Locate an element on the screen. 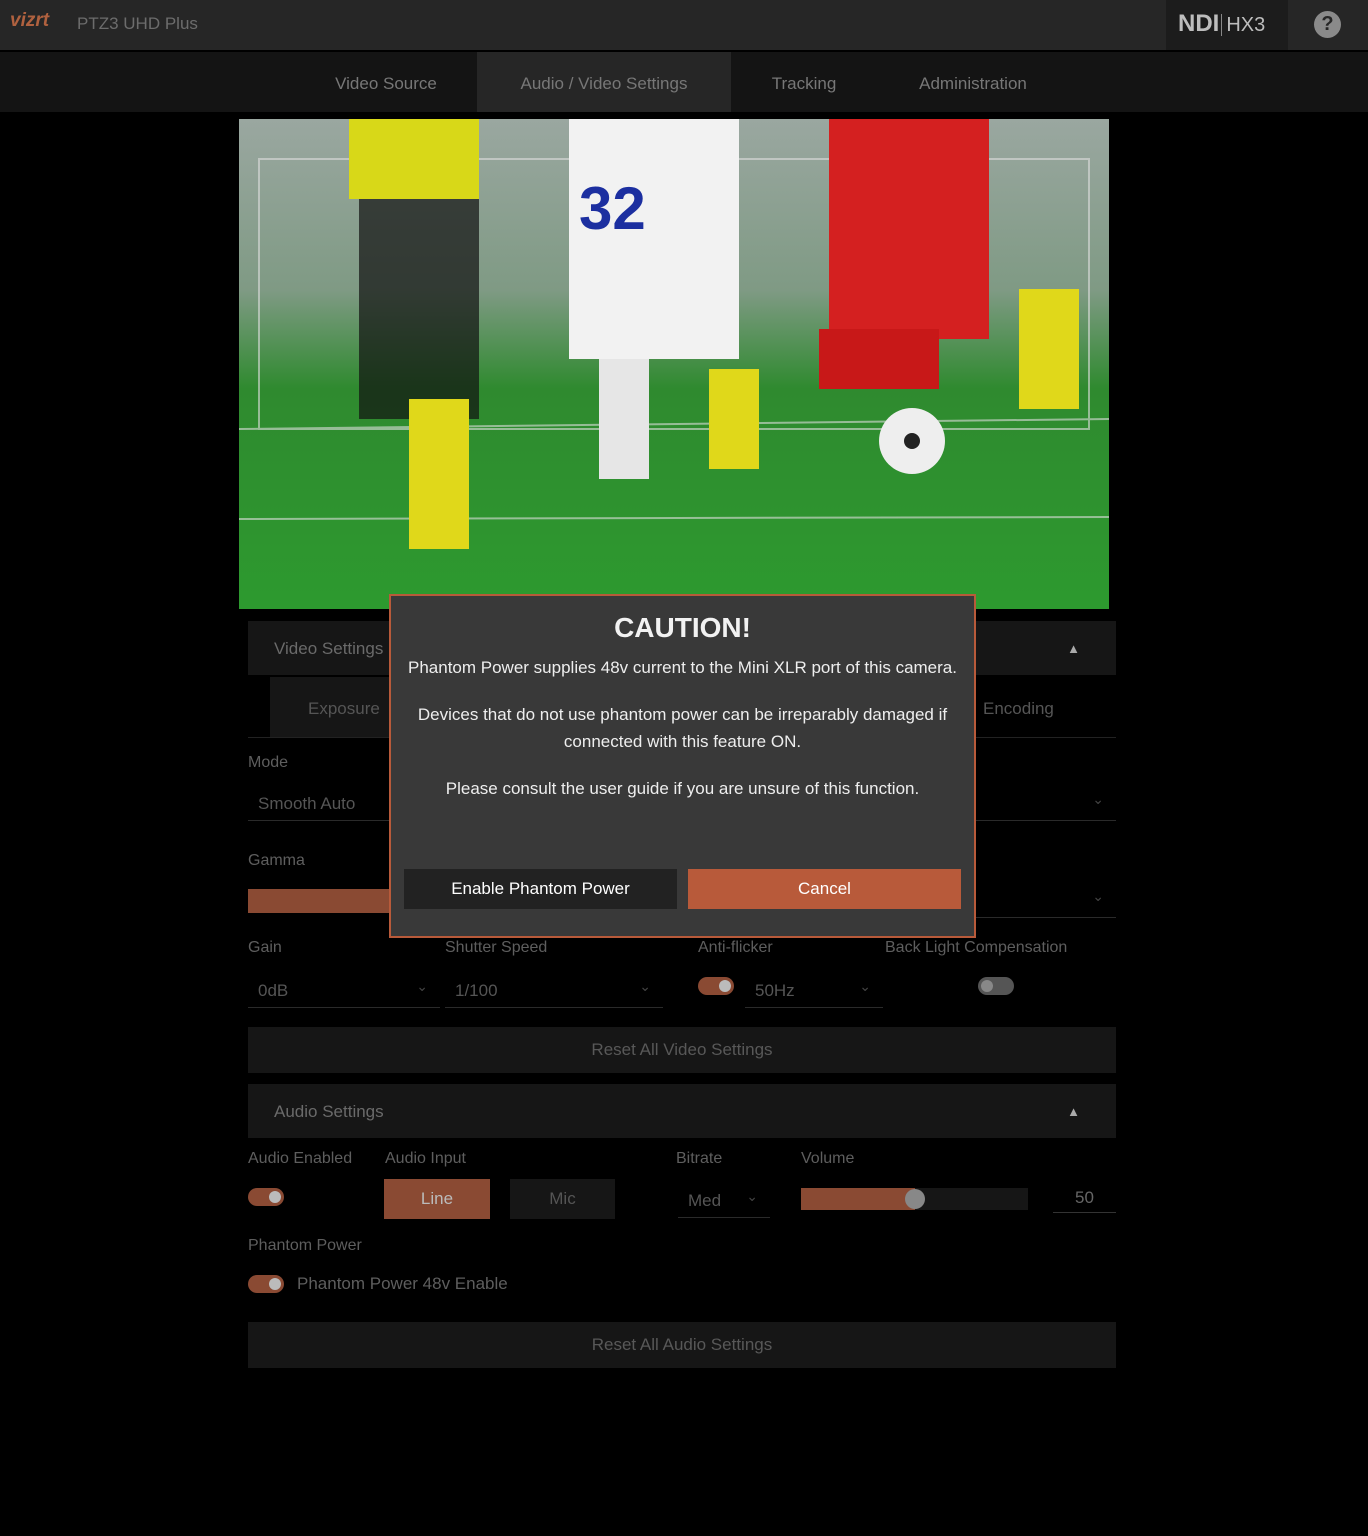 The height and width of the screenshot is (1536, 1368). blc-toggle is located at coordinates (996, 986).